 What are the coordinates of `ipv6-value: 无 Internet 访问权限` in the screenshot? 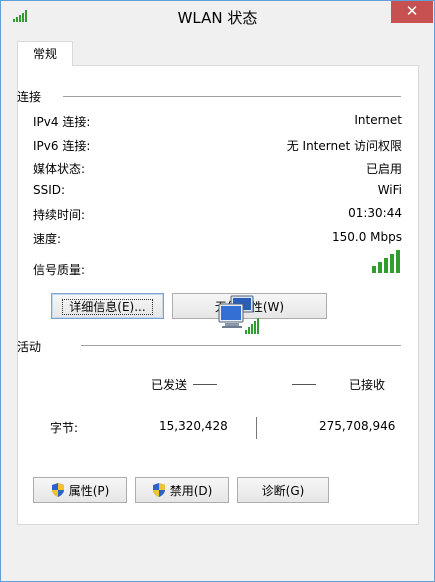 It's located at (344, 146).